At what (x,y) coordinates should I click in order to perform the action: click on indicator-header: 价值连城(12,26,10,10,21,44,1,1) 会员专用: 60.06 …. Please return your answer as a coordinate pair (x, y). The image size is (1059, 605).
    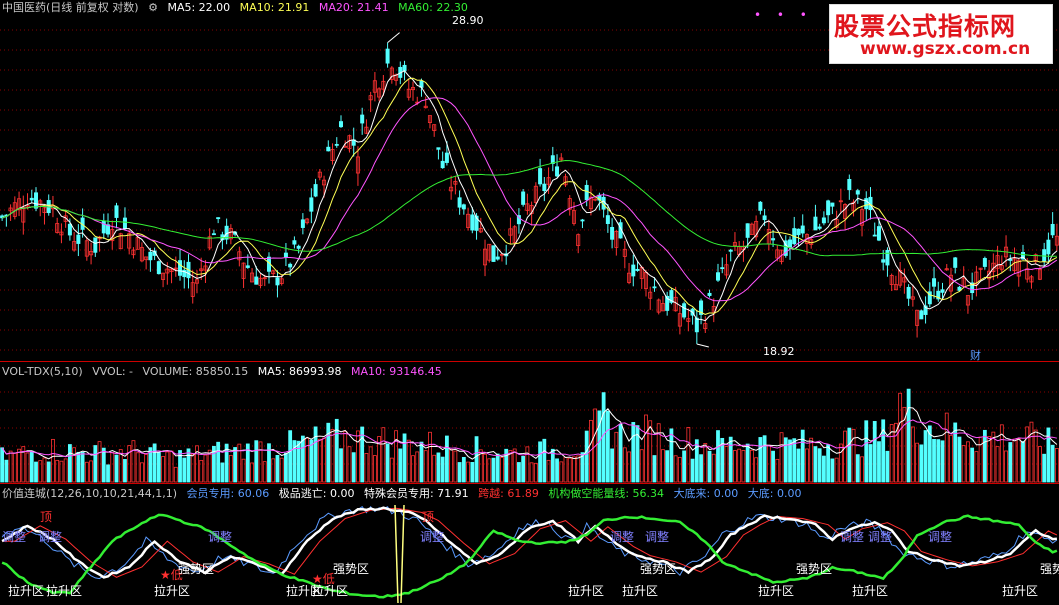
    Looking at the image, I should click on (404, 494).